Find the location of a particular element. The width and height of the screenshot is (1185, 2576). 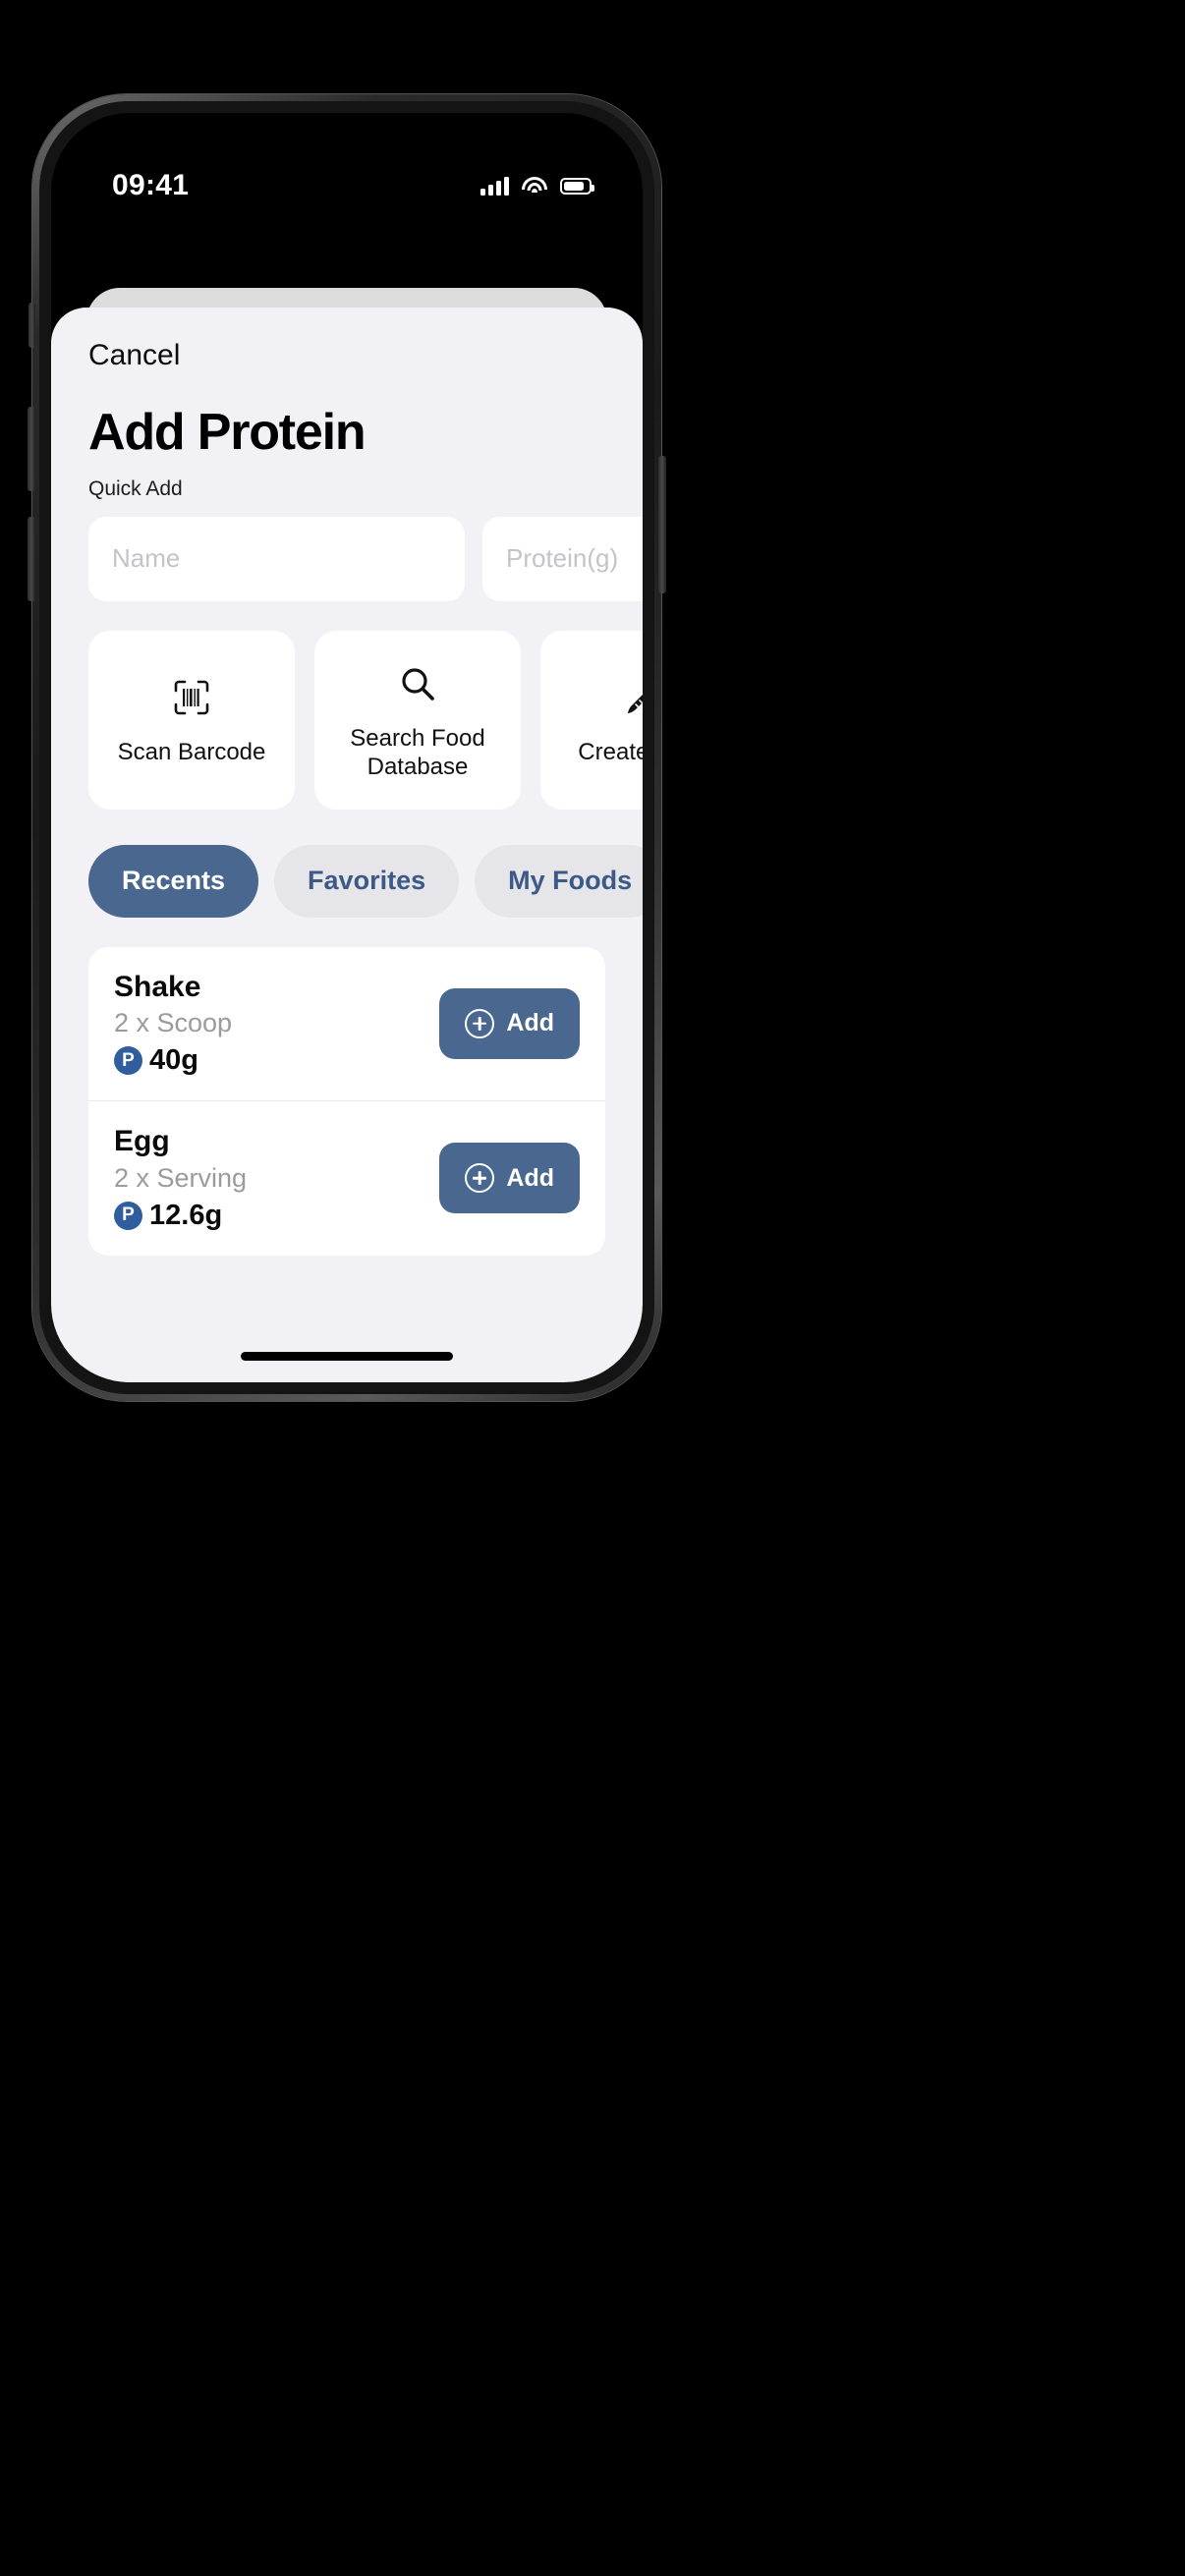

table-row: Egg 2 x Serving P 12.6g Add is located at coordinates (347, 1178).